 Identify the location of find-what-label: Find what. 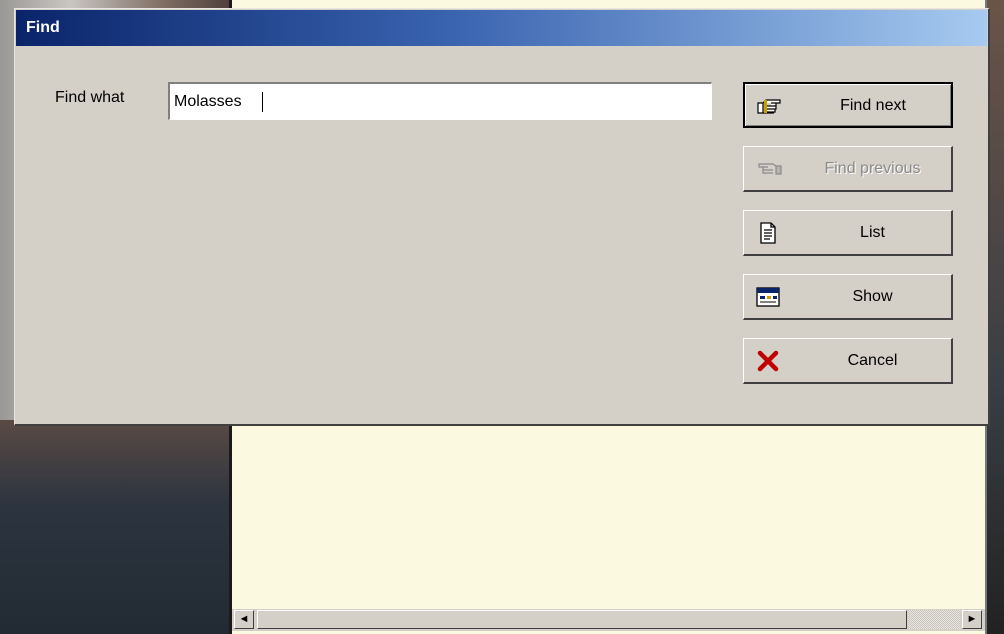
(90, 97).